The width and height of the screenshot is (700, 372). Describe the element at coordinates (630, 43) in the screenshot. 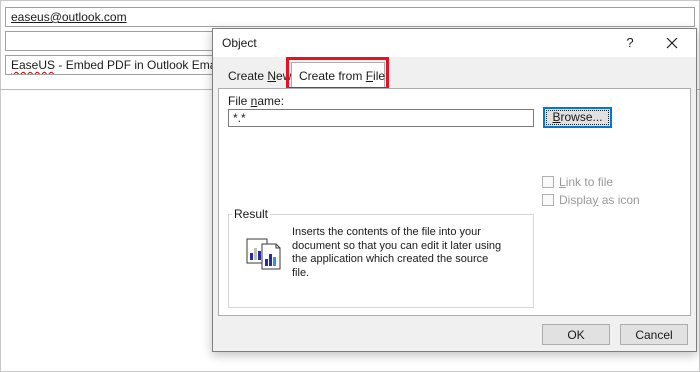

I see `help-button: ?` at that location.